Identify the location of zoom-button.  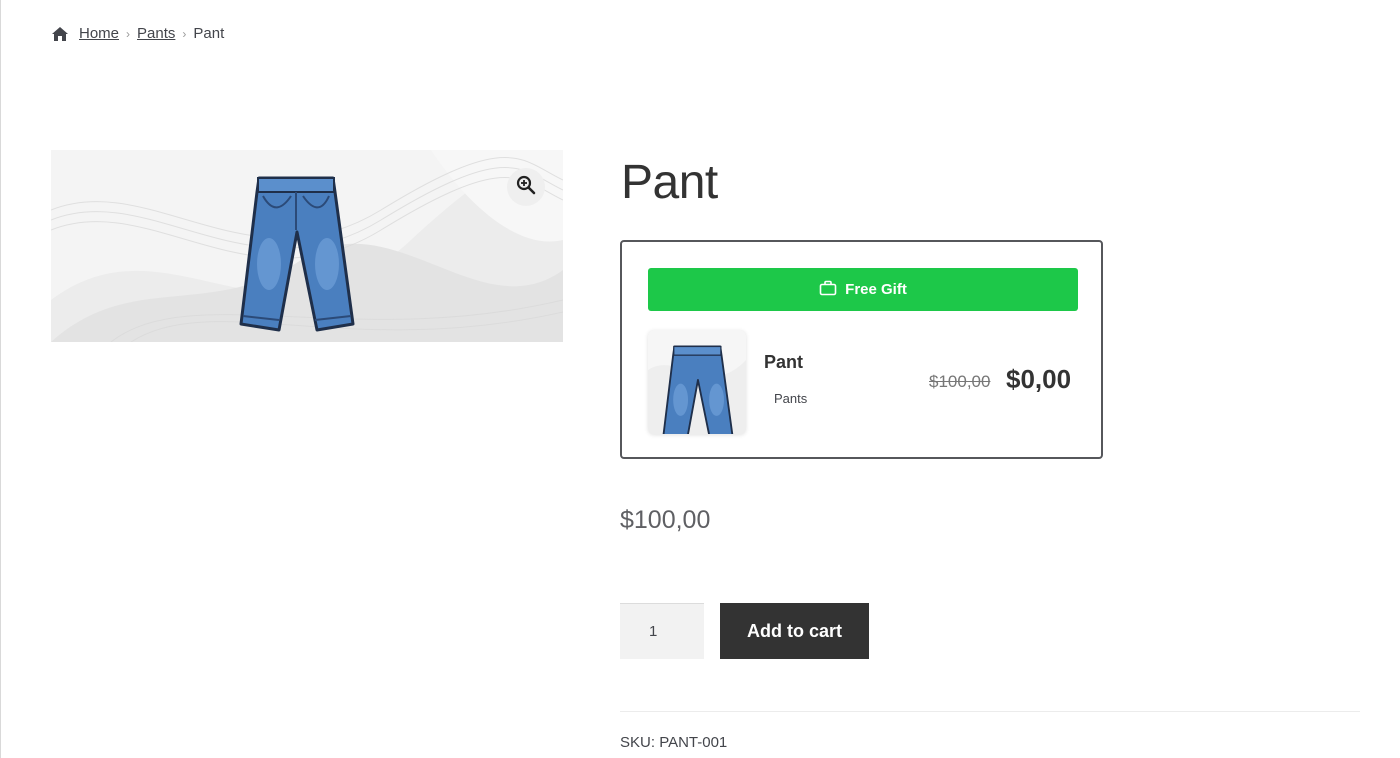
(526, 187).